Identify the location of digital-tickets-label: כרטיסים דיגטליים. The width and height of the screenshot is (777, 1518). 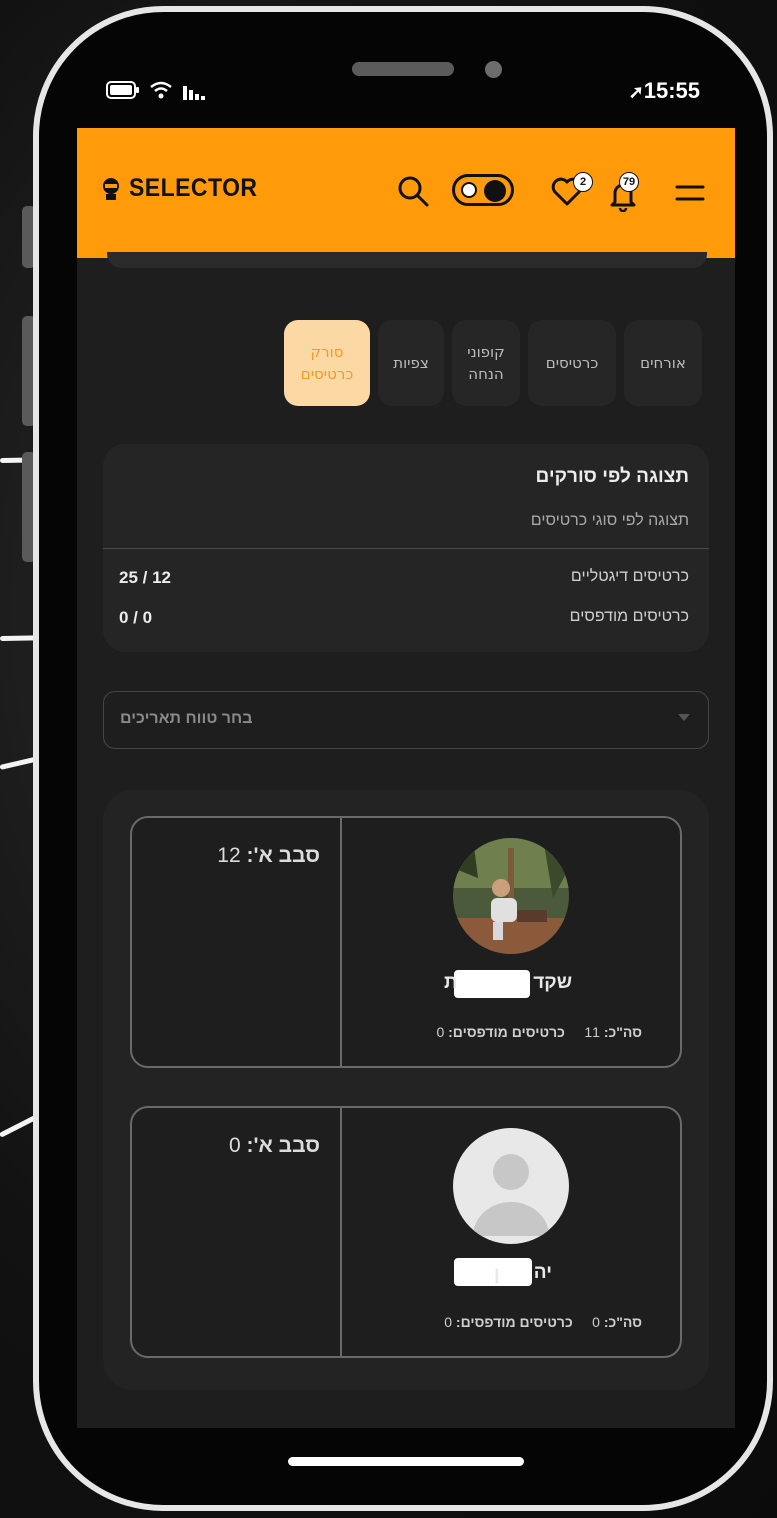
(629, 576).